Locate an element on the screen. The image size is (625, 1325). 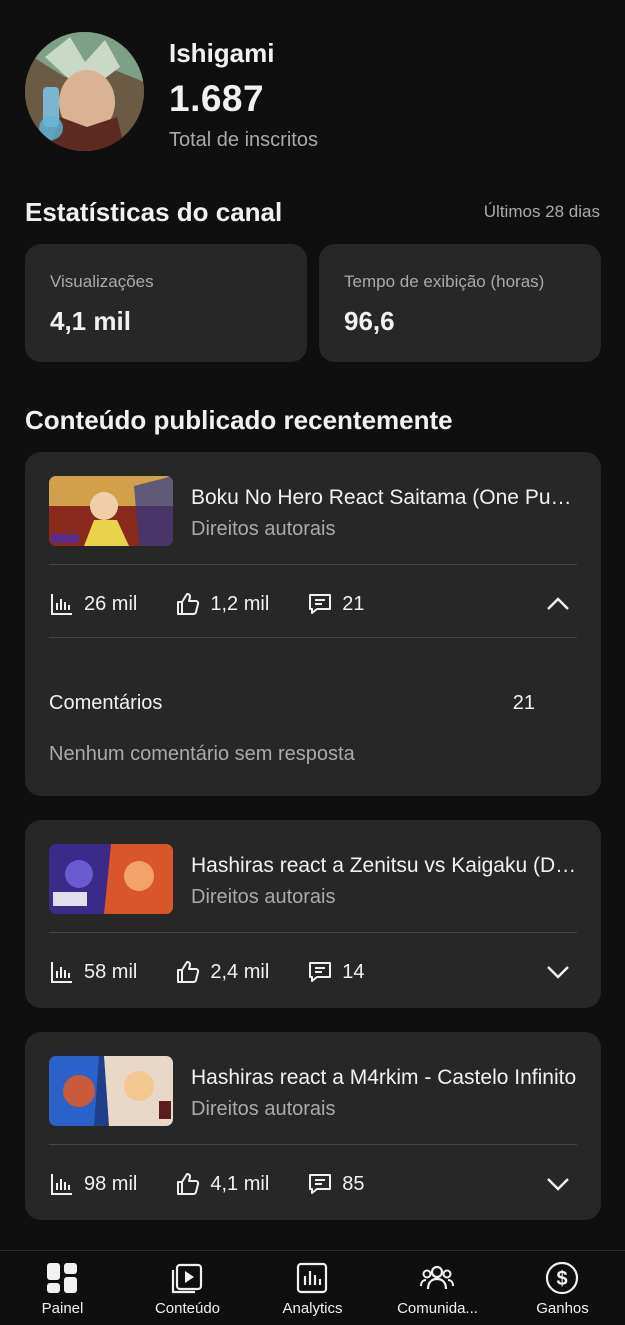
likes-metric: 1,2 mil is located at coordinates (222, 604).